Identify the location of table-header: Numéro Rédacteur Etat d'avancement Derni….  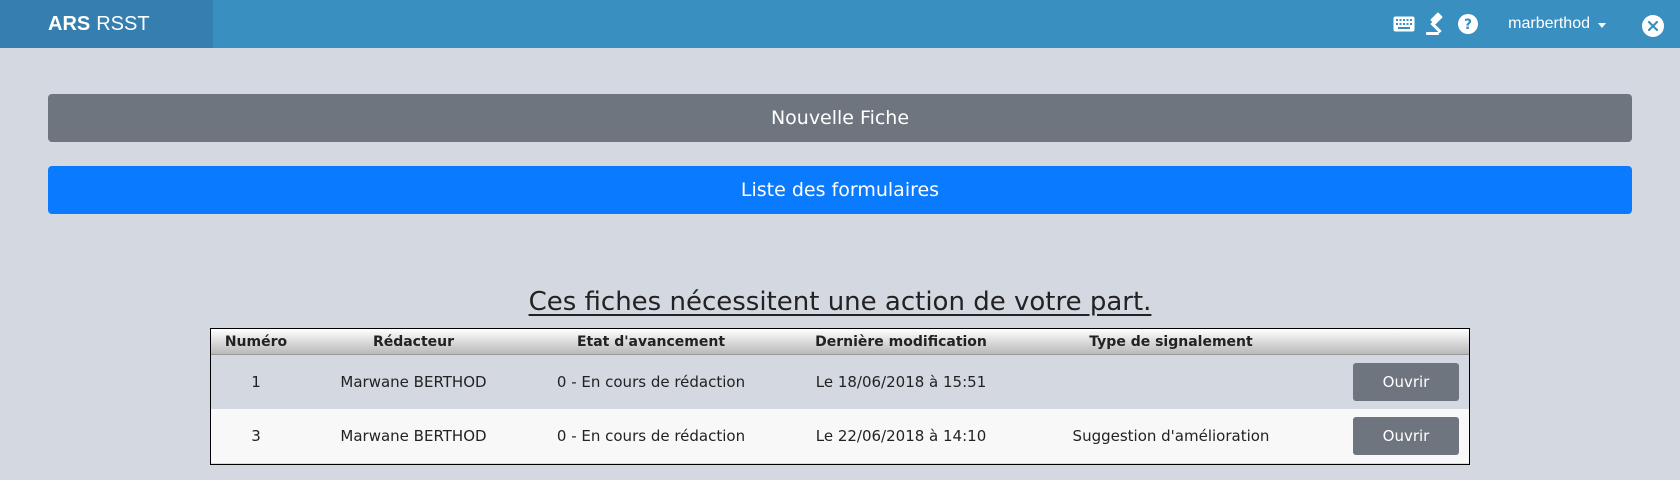
(840, 342).